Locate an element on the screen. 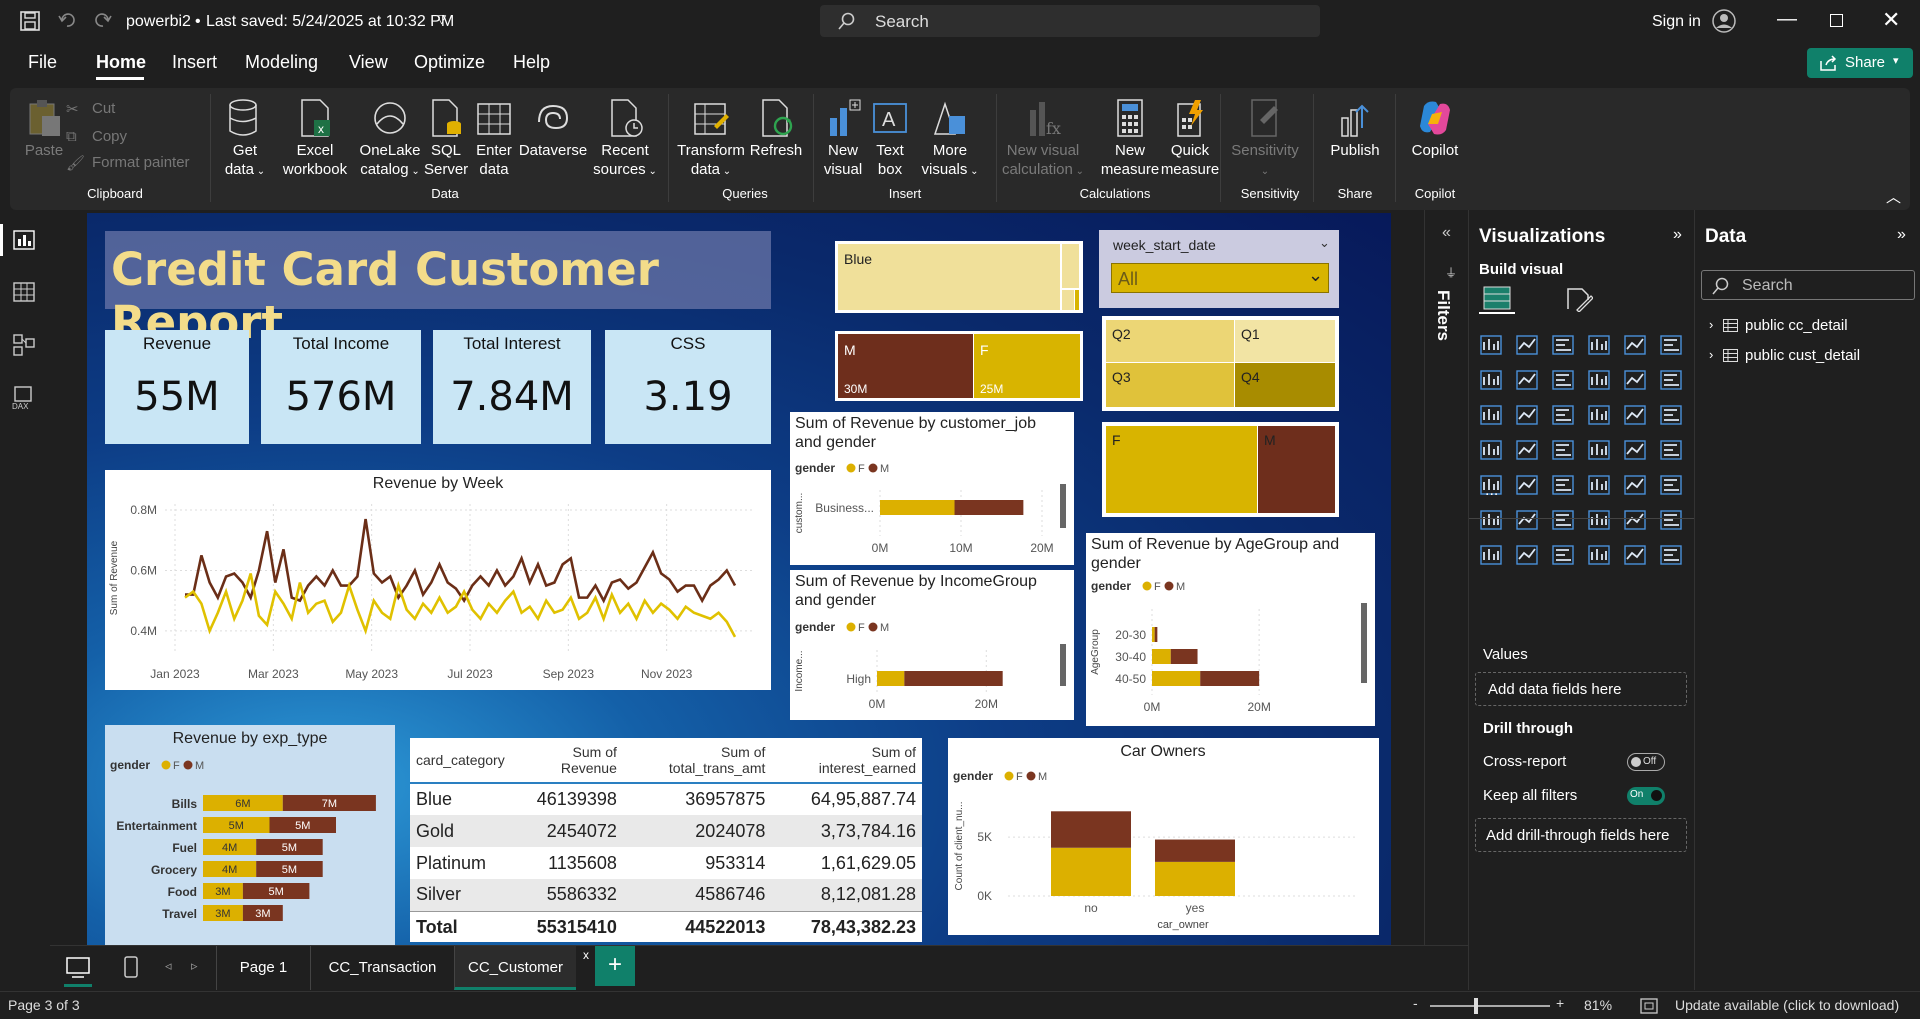 The width and height of the screenshot is (1920, 1019). fit-to-page-icon is located at coordinates (1649, 1006).